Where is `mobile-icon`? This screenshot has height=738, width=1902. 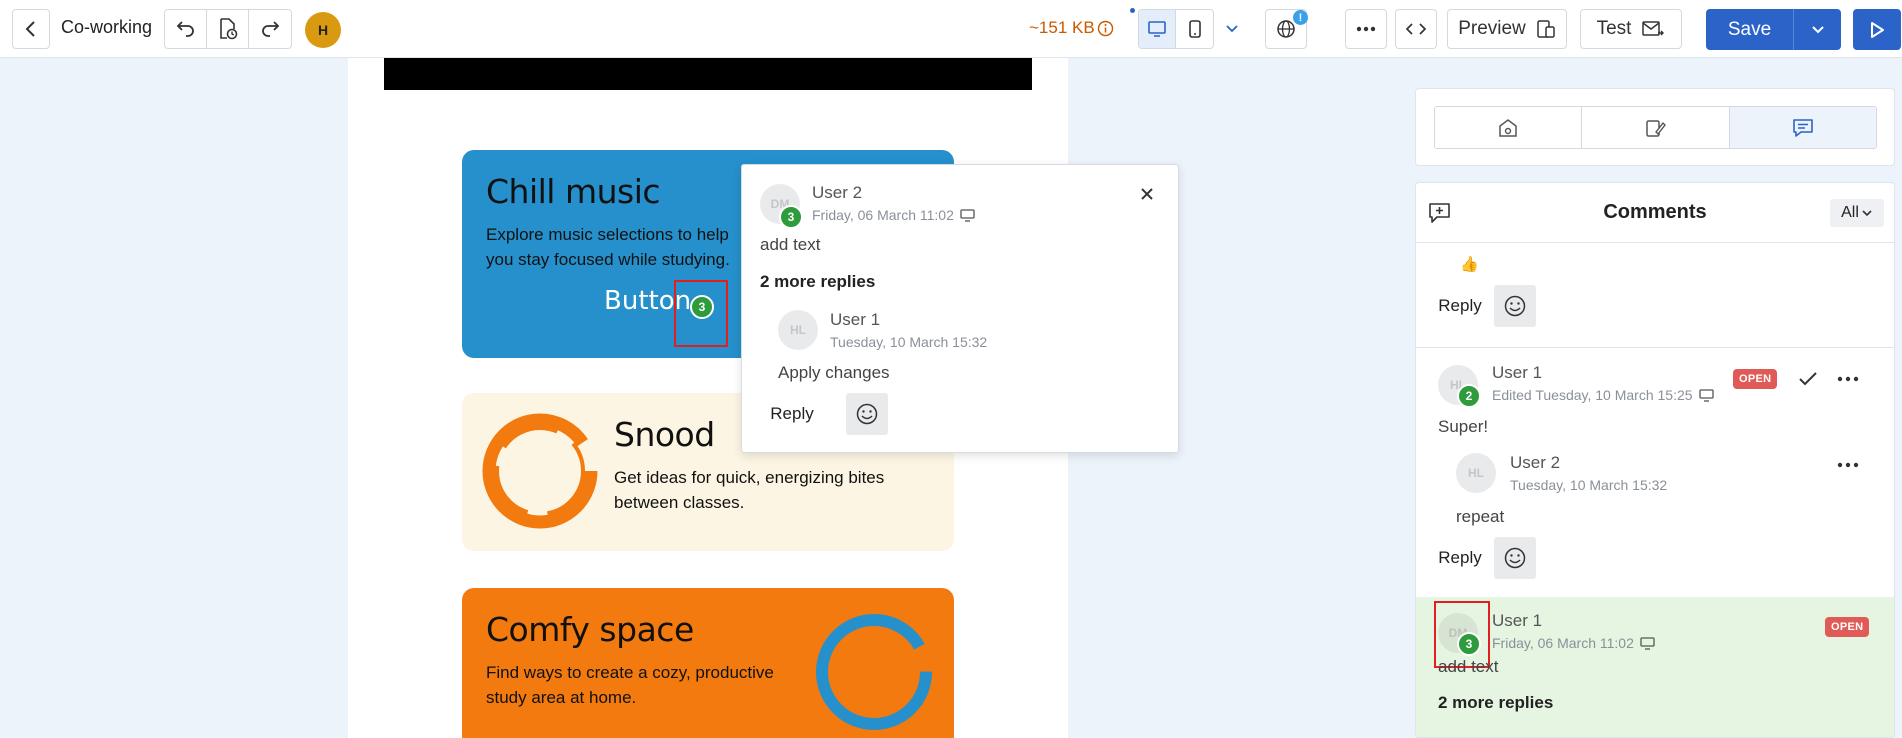
mobile-icon is located at coordinates (1194, 29).